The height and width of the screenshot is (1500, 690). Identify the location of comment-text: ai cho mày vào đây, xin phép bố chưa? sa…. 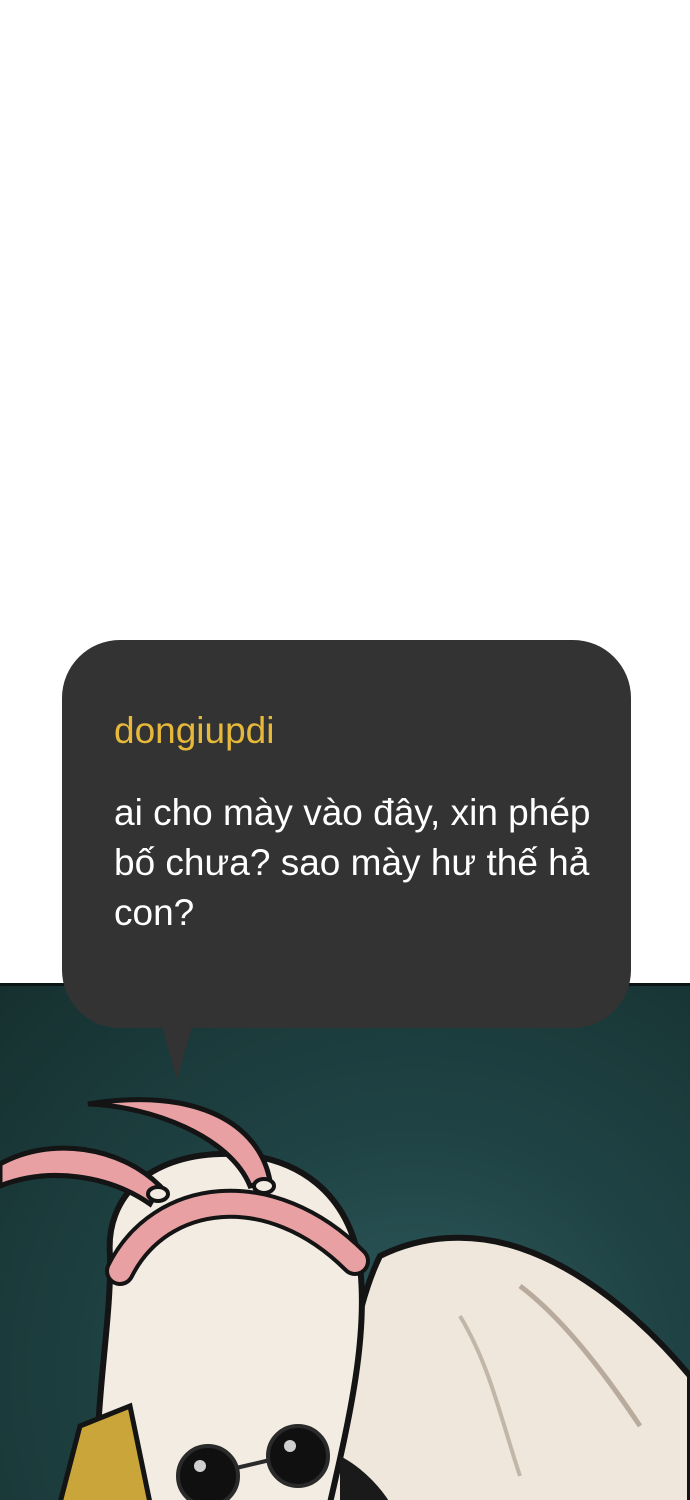
(352, 862).